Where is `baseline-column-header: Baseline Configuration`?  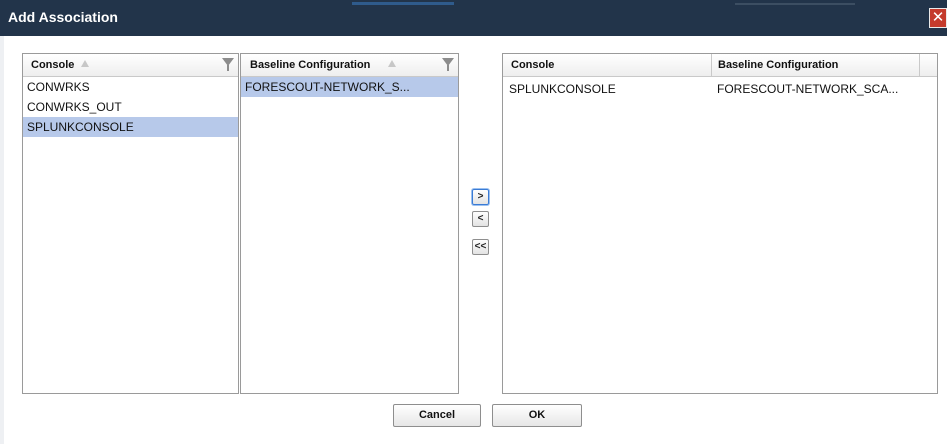
baseline-column-header: Baseline Configuration is located at coordinates (349, 65).